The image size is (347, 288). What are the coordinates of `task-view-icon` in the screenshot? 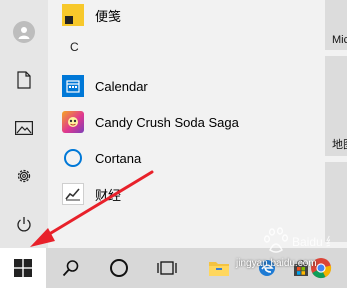 It's located at (167, 268).